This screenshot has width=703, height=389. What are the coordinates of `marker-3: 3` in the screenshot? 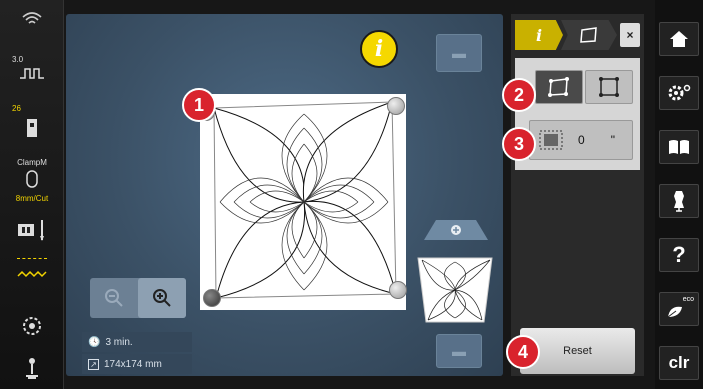 It's located at (519, 144).